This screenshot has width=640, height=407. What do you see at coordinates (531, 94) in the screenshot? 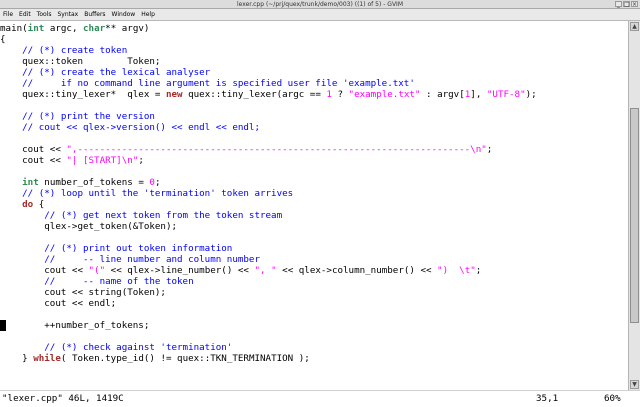
I see `code-token: );` at bounding box center [531, 94].